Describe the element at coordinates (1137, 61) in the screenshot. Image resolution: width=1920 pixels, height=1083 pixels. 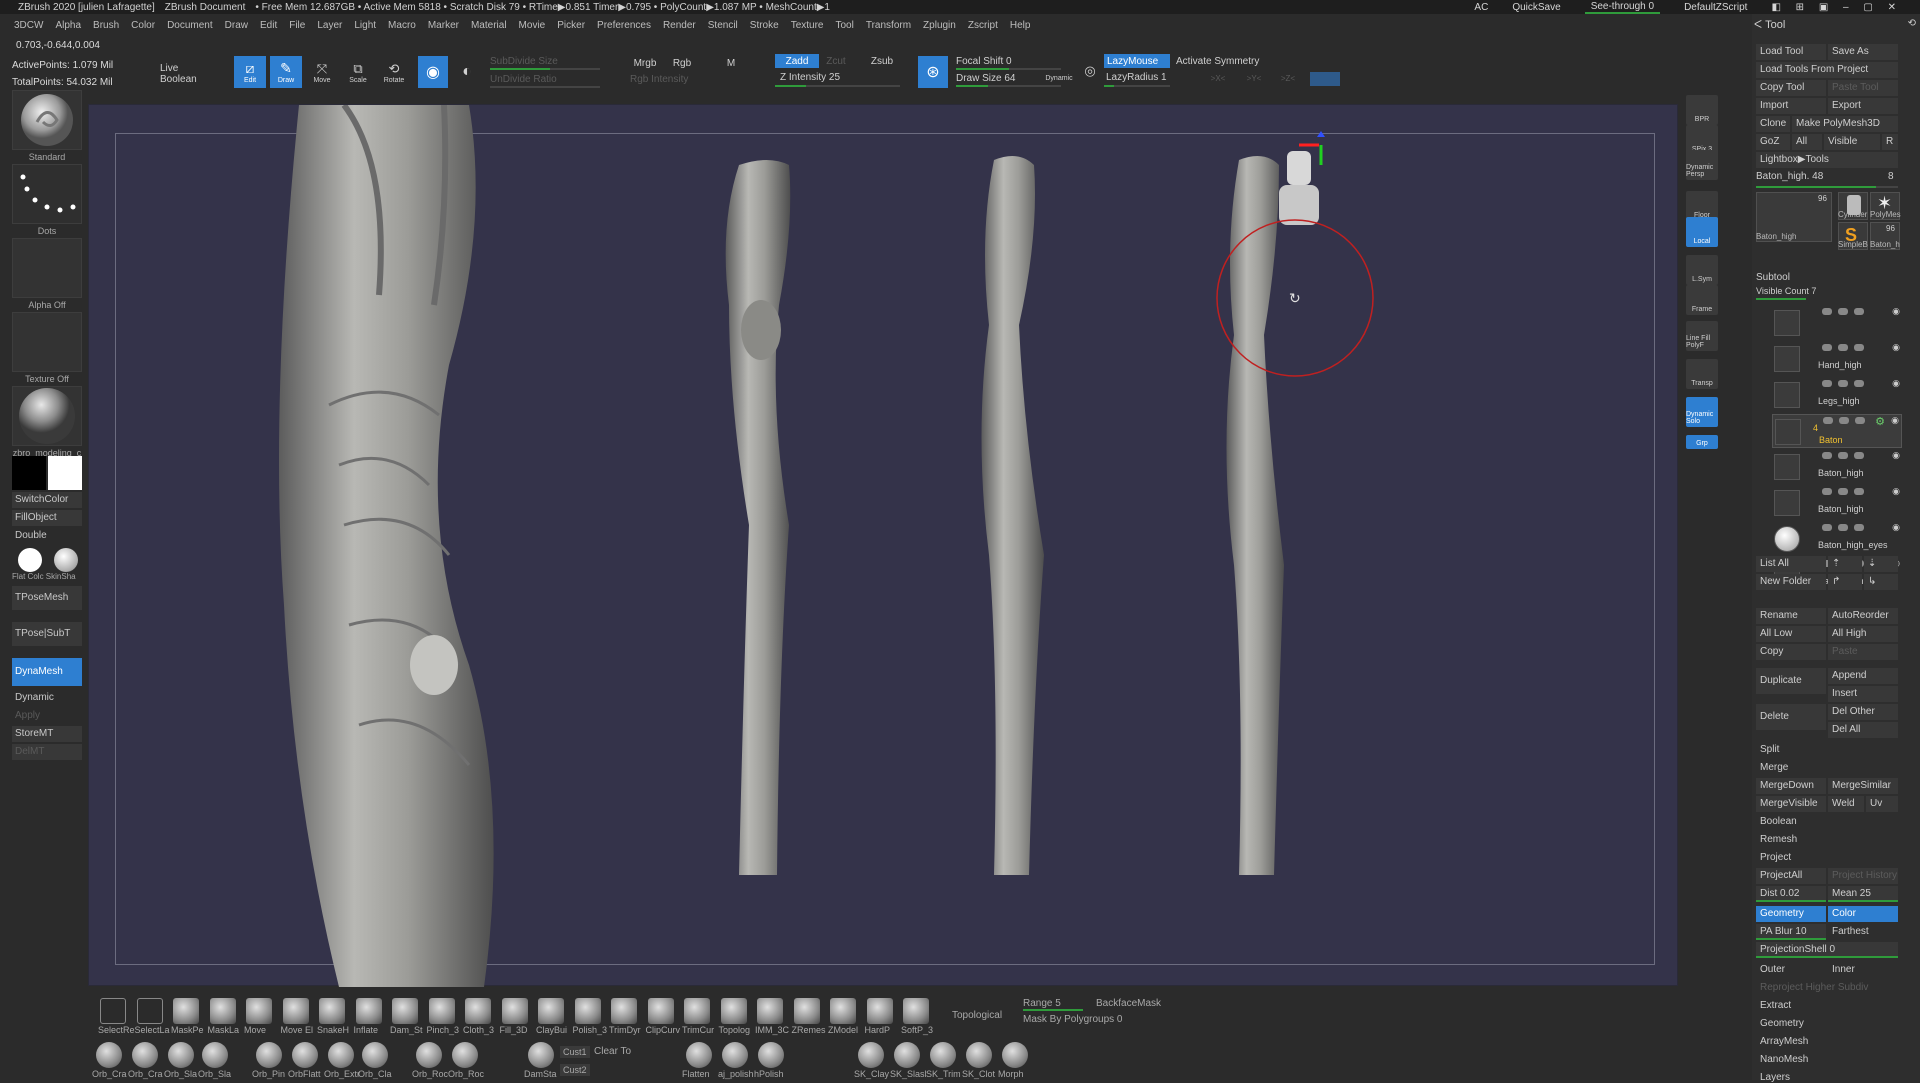
I see `lazymouse-button: LazyMouse` at that location.